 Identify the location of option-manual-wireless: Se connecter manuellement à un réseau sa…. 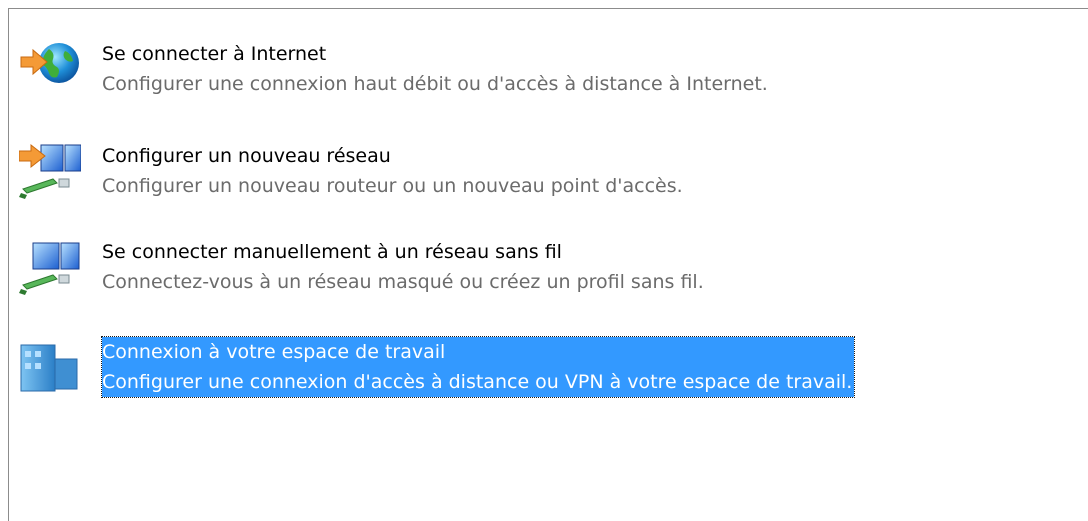
(549, 269).